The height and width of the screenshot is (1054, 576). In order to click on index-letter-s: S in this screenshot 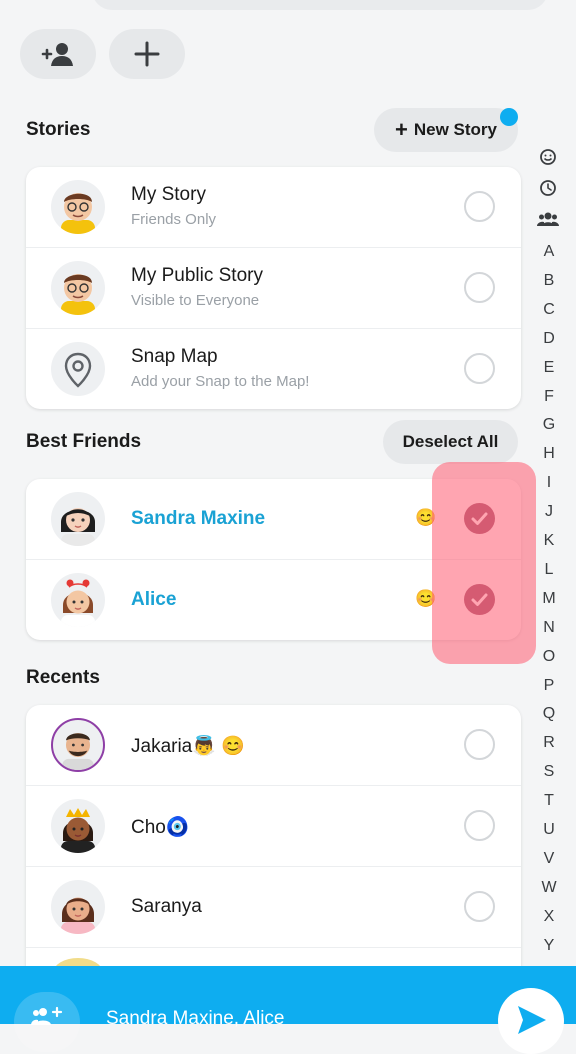, I will do `click(549, 772)`.